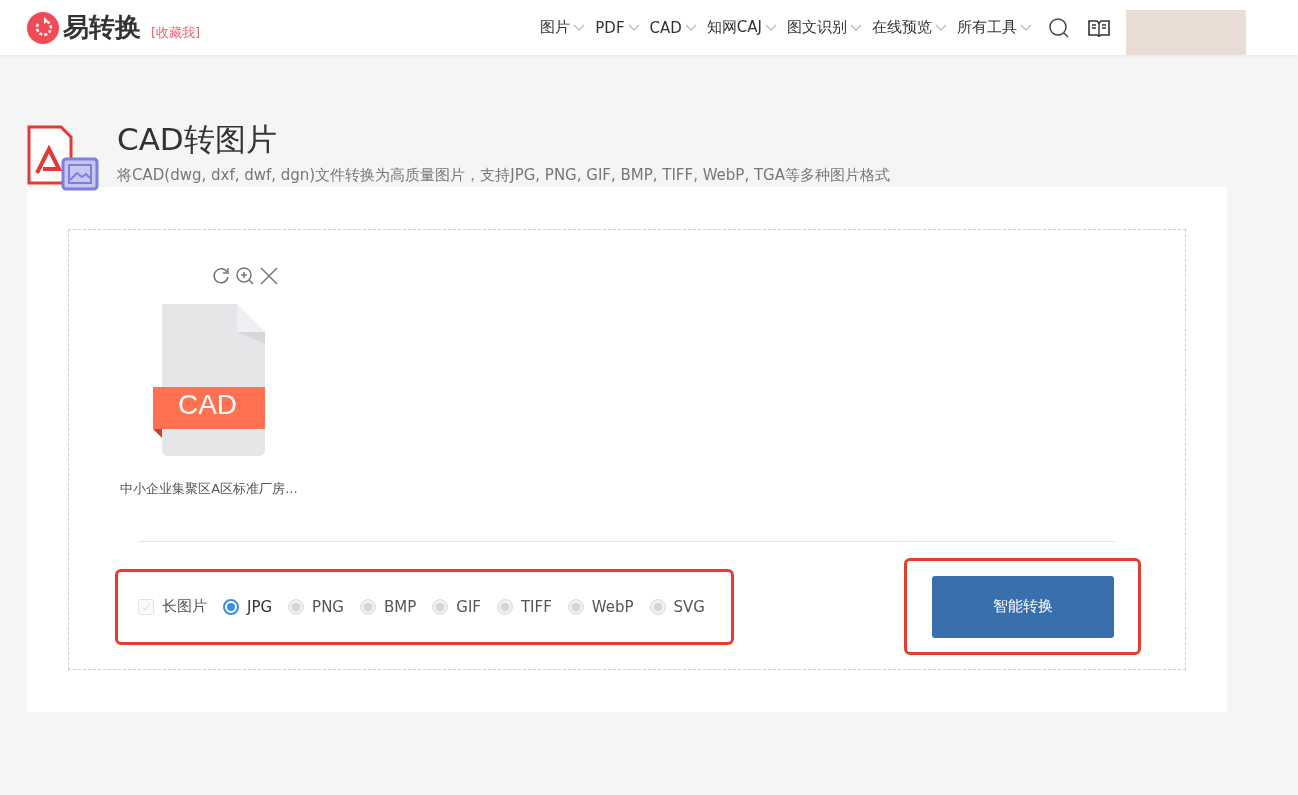 The width and height of the screenshot is (1298, 795). I want to click on close-icon, so click(269, 276).